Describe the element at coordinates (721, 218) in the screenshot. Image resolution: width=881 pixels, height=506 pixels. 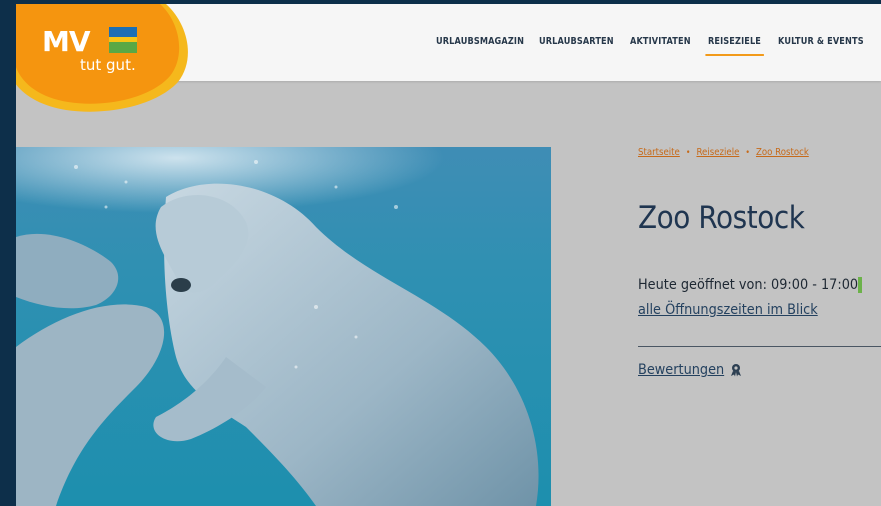
I see `page-title: Zoo Rostock` at that location.